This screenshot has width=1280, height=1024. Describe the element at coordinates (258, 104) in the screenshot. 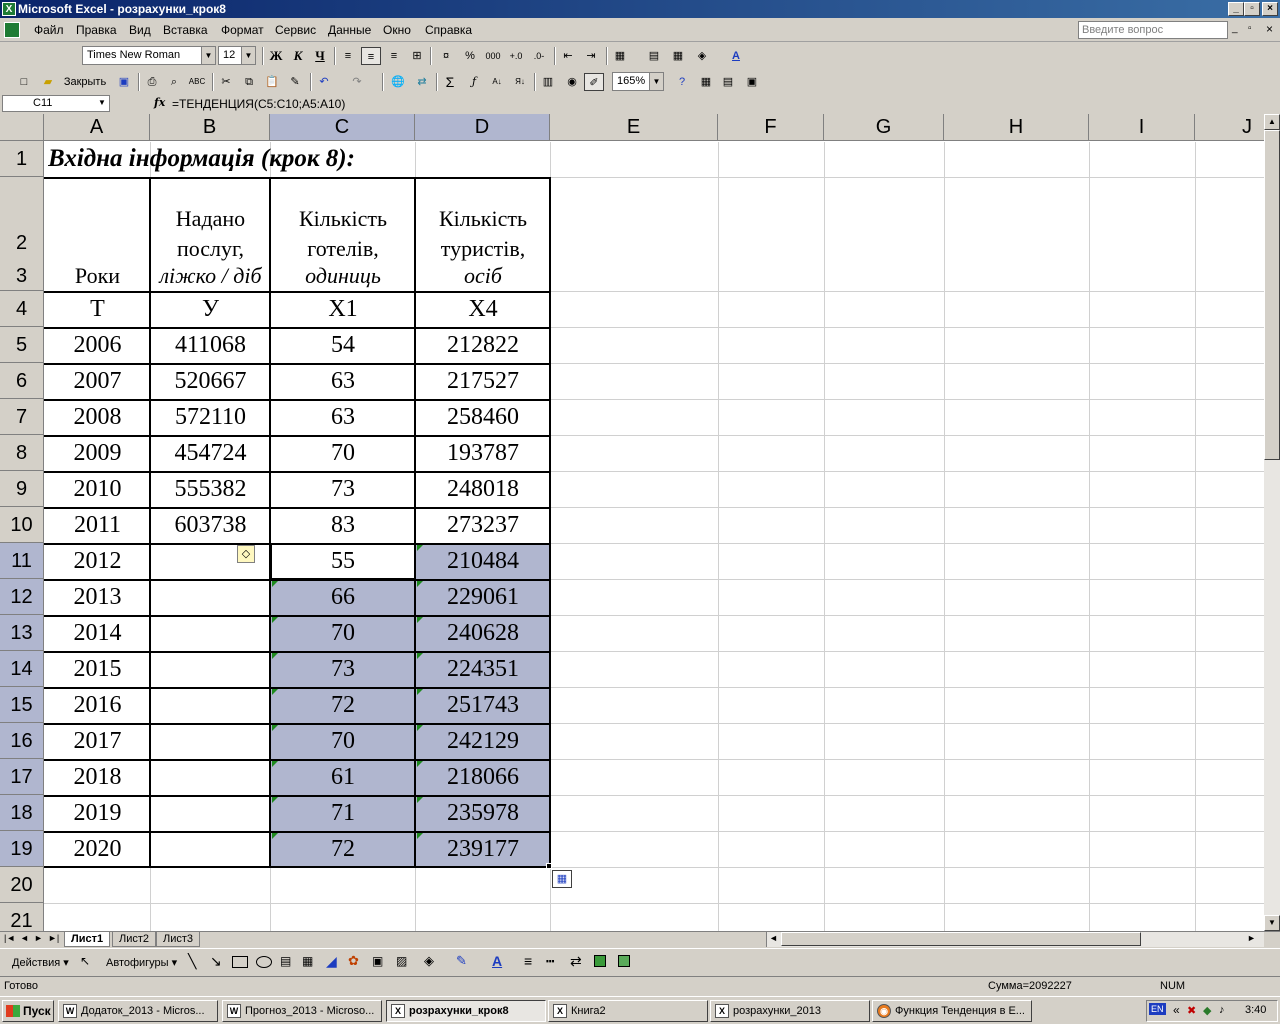

I see `formula-input: =ТЕНДЕНЦИЯ(C5:C10;A5:A10)` at that location.